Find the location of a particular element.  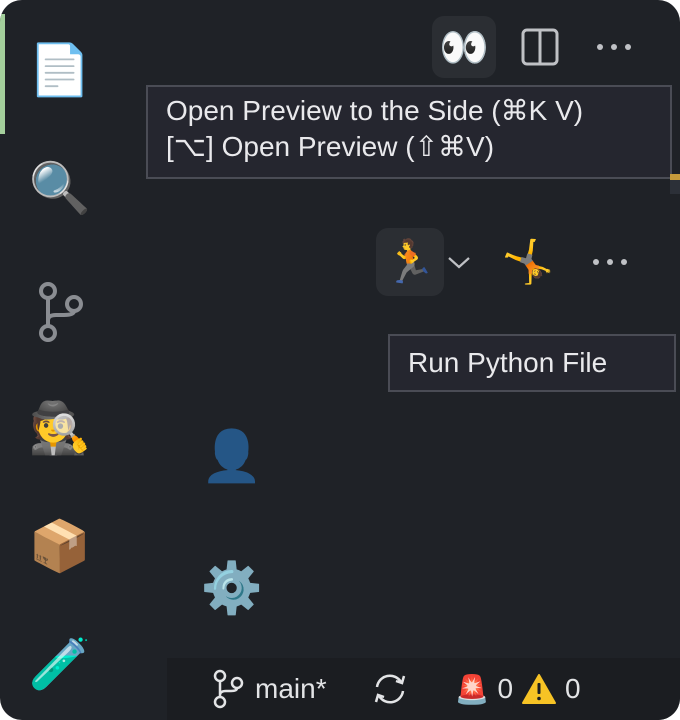

activity-source-control is located at coordinates (60, 312).